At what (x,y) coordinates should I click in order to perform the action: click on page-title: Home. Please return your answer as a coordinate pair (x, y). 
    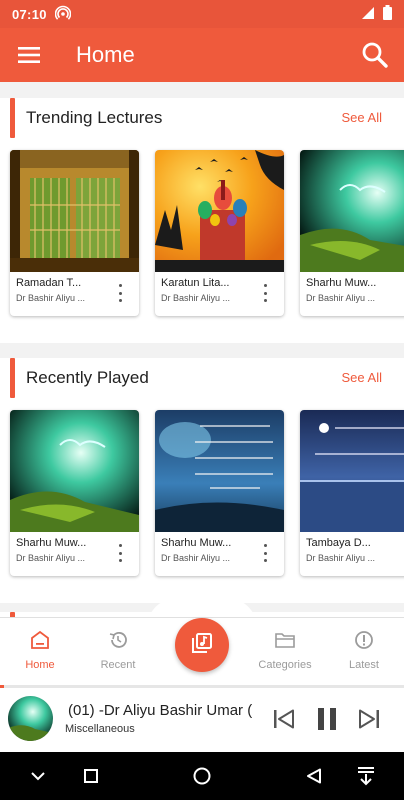
    Looking at the image, I should click on (105, 54).